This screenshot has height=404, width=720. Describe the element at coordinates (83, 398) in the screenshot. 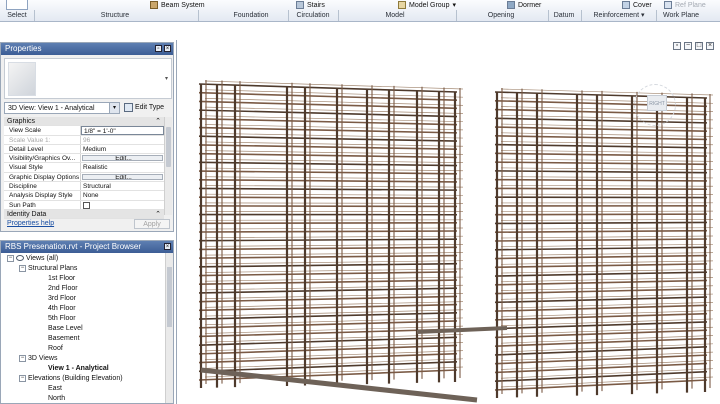

I see `tree-node-elevation: North` at that location.